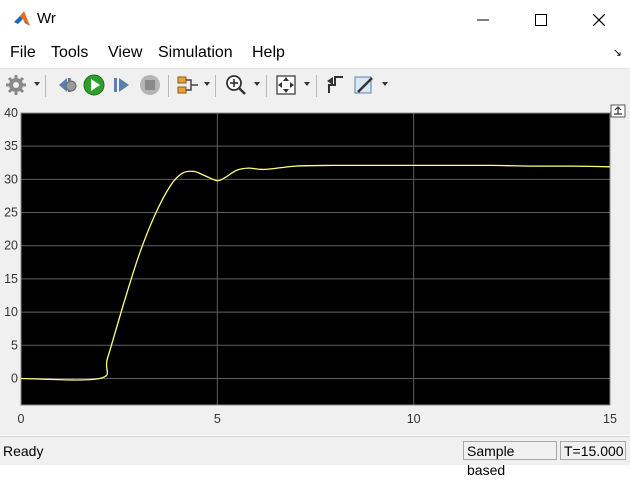  I want to click on maximize-button, so click(541, 20).